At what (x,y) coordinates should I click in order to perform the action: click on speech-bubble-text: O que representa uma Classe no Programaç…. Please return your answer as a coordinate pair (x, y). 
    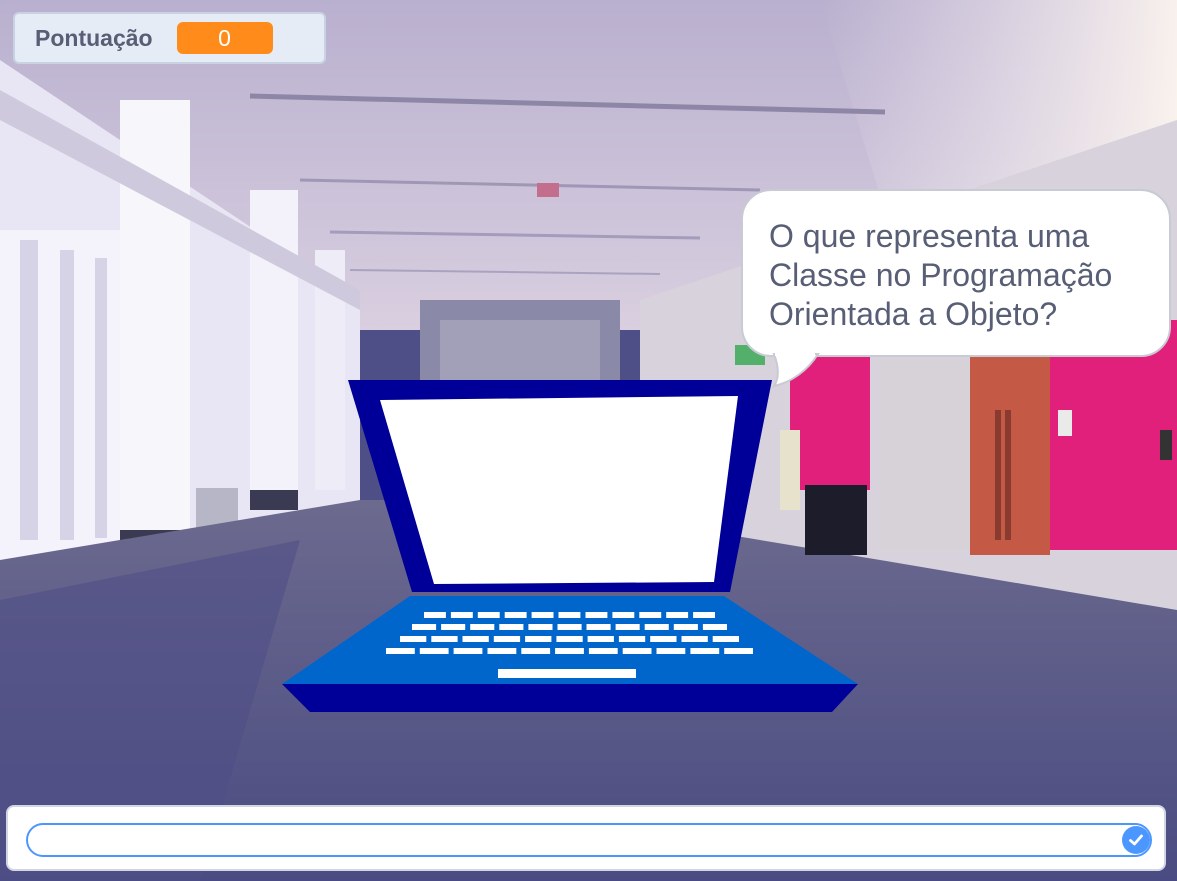
    Looking at the image, I should click on (941, 275).